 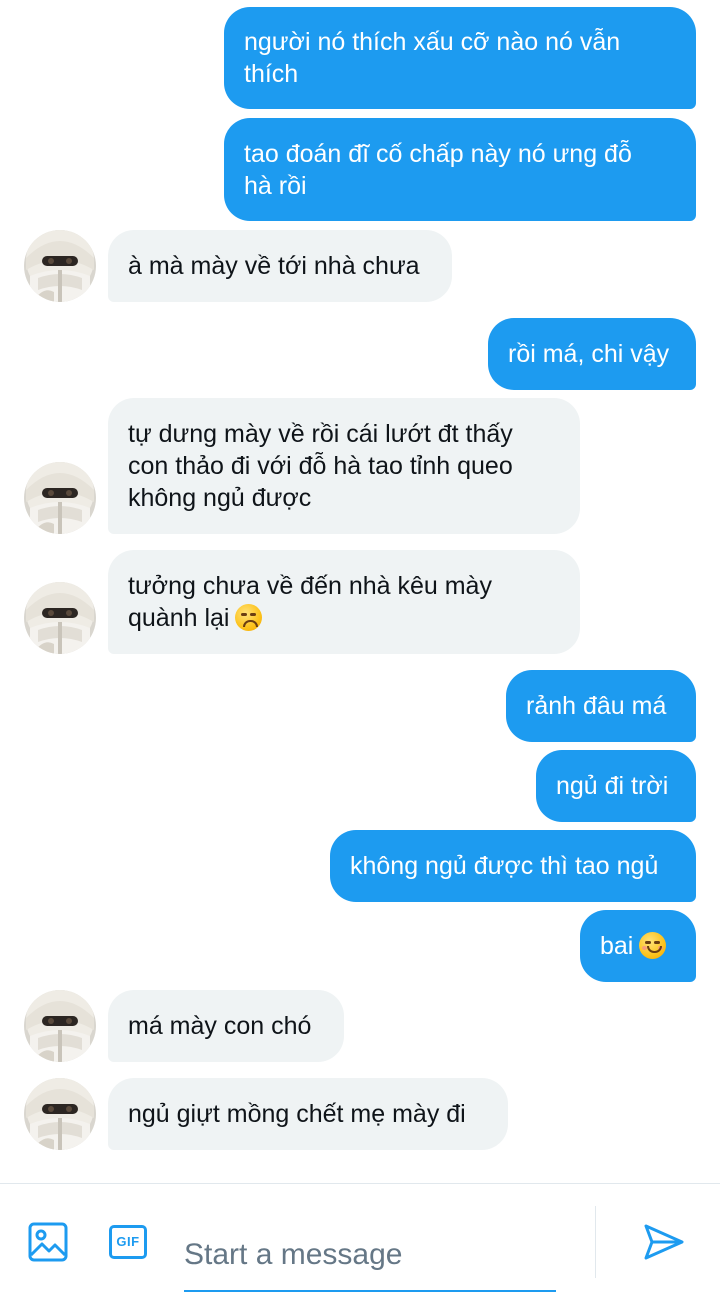 I want to click on message-input, so click(x=370, y=1256).